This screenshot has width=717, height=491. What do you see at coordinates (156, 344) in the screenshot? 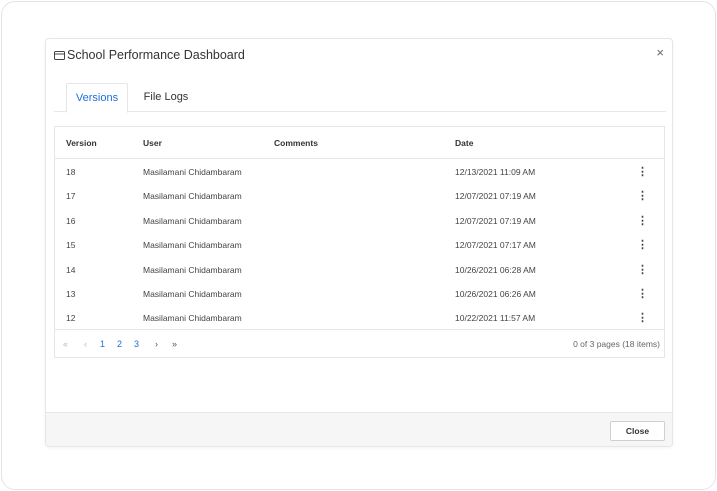
I see `next-page-icon: ›` at bounding box center [156, 344].